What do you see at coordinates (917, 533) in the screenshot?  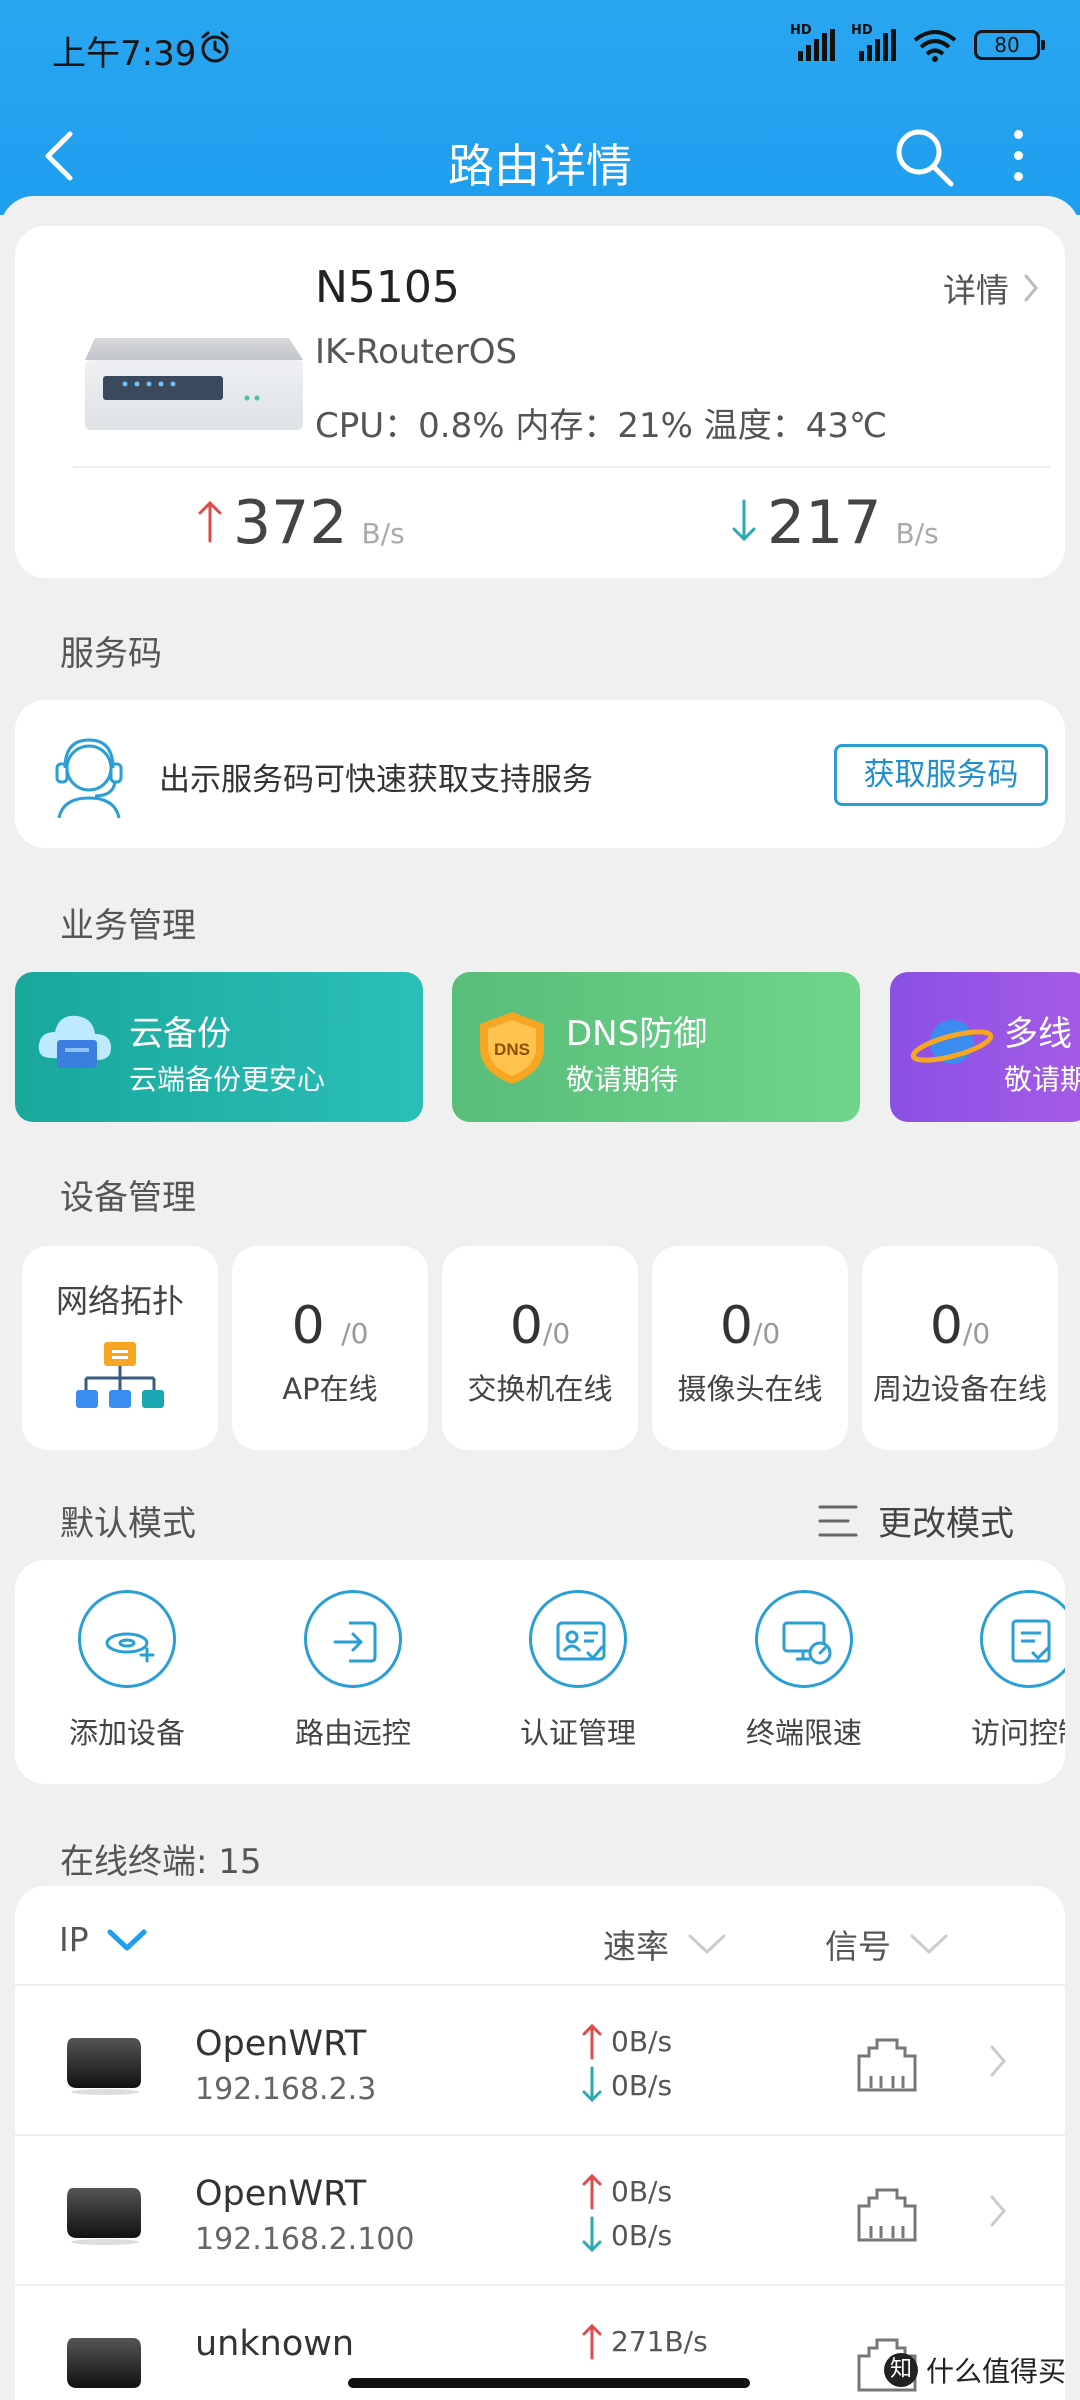 I see `download-unit: B/s` at bounding box center [917, 533].